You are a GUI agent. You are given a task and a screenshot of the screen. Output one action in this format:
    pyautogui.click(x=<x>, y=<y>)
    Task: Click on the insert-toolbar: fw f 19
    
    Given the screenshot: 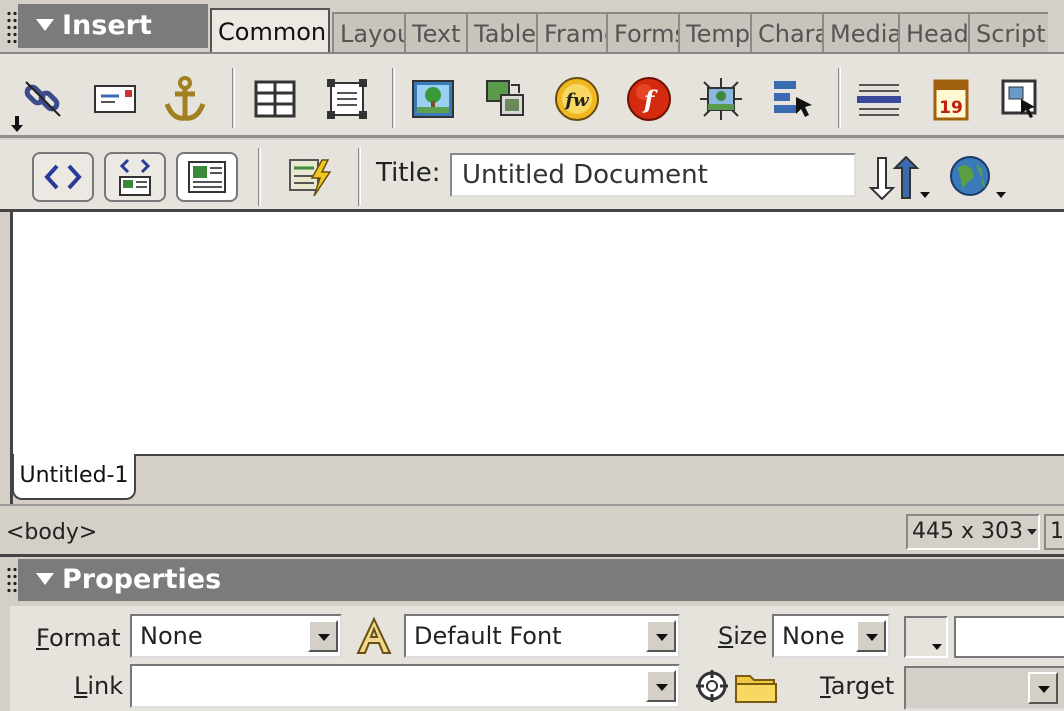 What is the action you would take?
    pyautogui.click(x=532, y=95)
    